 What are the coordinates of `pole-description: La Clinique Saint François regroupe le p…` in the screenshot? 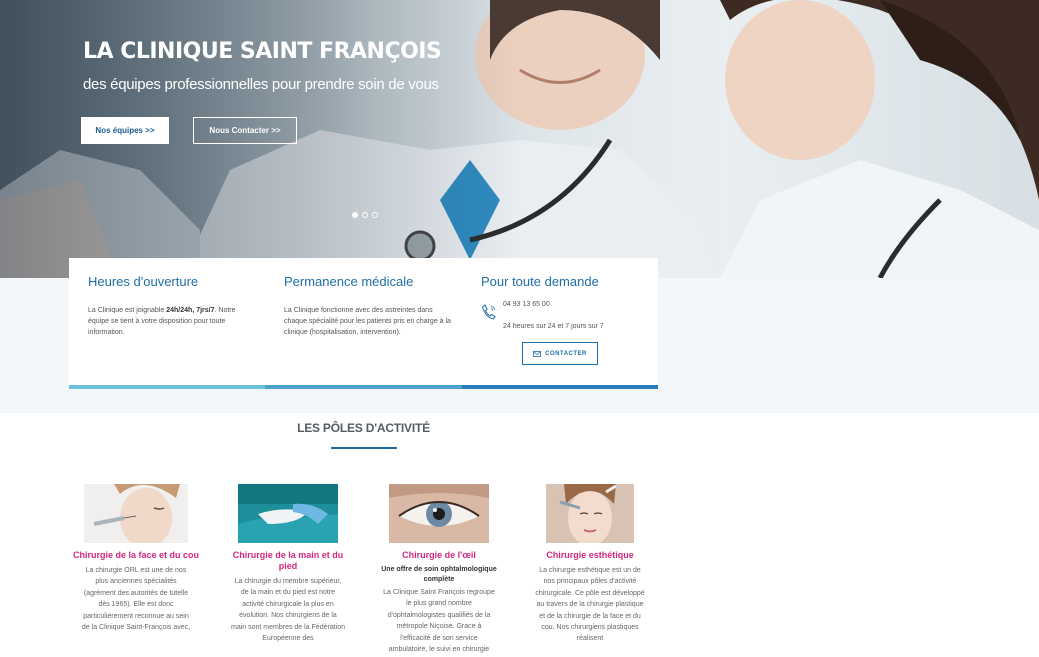 It's located at (439, 621).